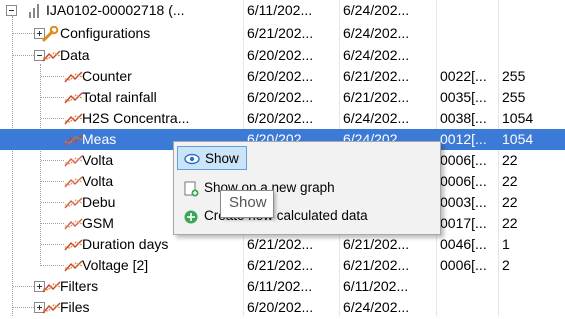 Image resolution: width=565 pixels, height=319 pixels. What do you see at coordinates (75, 307) in the screenshot?
I see `row-name: Files` at bounding box center [75, 307].